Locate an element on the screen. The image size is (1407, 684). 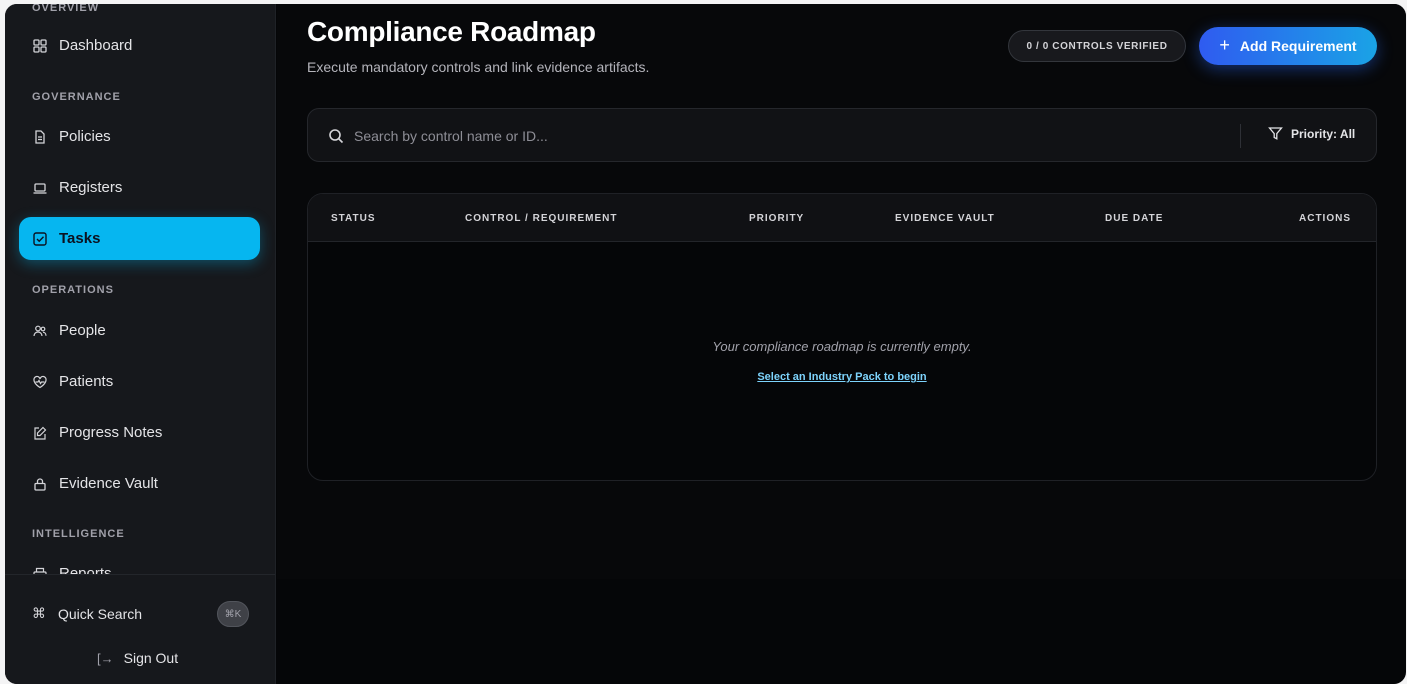
sidebar-item-patients: Patients is located at coordinates (139, 381).